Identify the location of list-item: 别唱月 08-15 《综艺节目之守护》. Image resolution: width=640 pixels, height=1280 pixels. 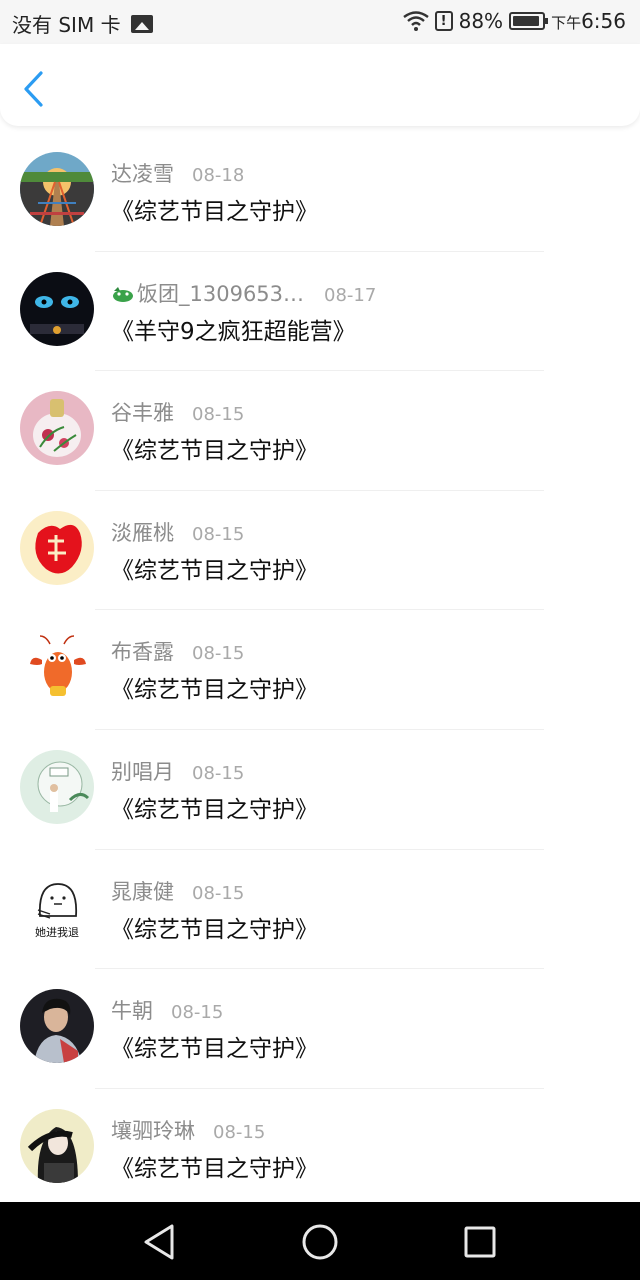
(320, 790).